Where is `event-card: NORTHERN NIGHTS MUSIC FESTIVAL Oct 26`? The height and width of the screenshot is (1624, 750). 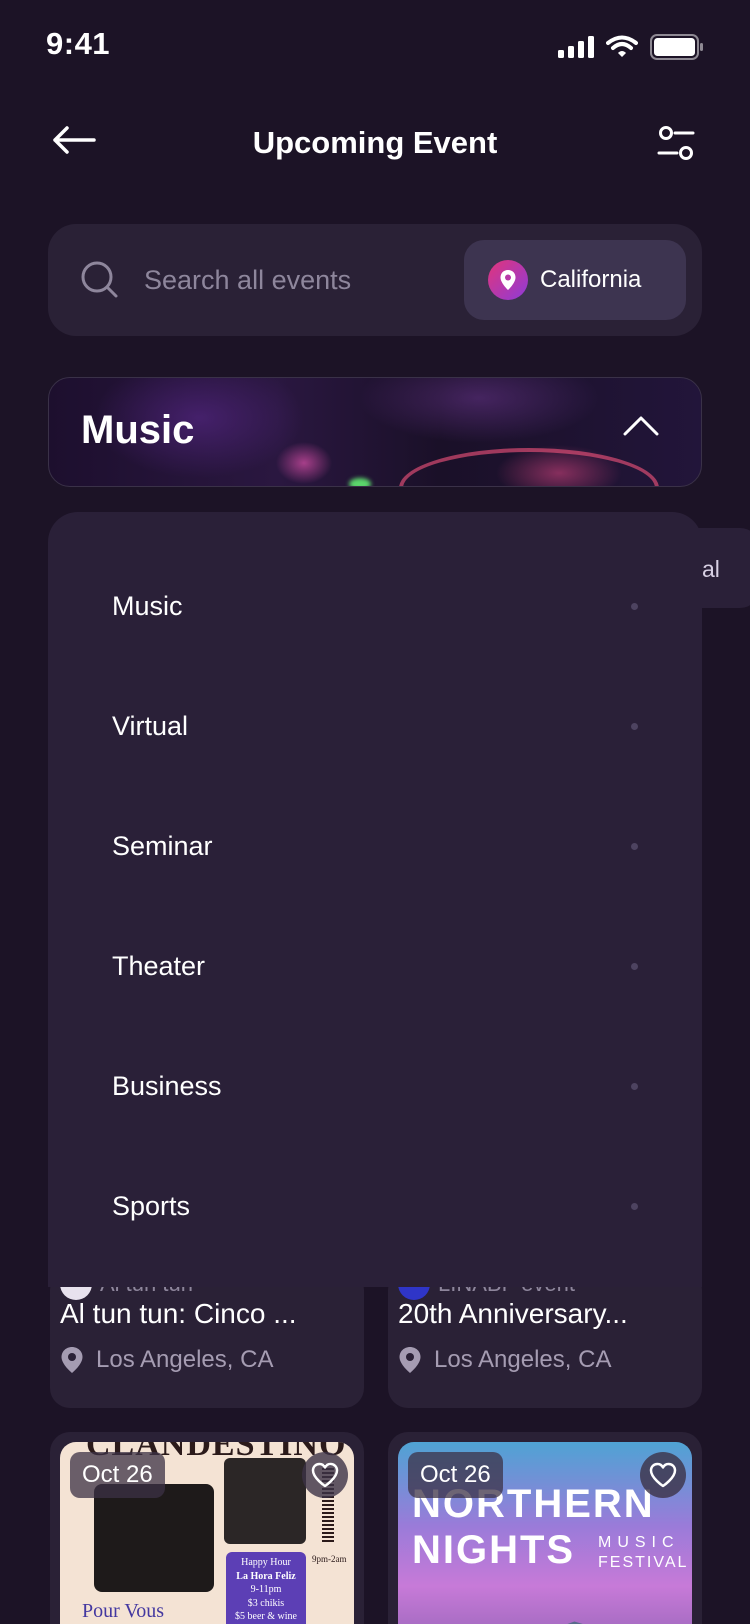
event-card: NORTHERN NIGHTS MUSIC FESTIVAL Oct 26 is located at coordinates (545, 1528).